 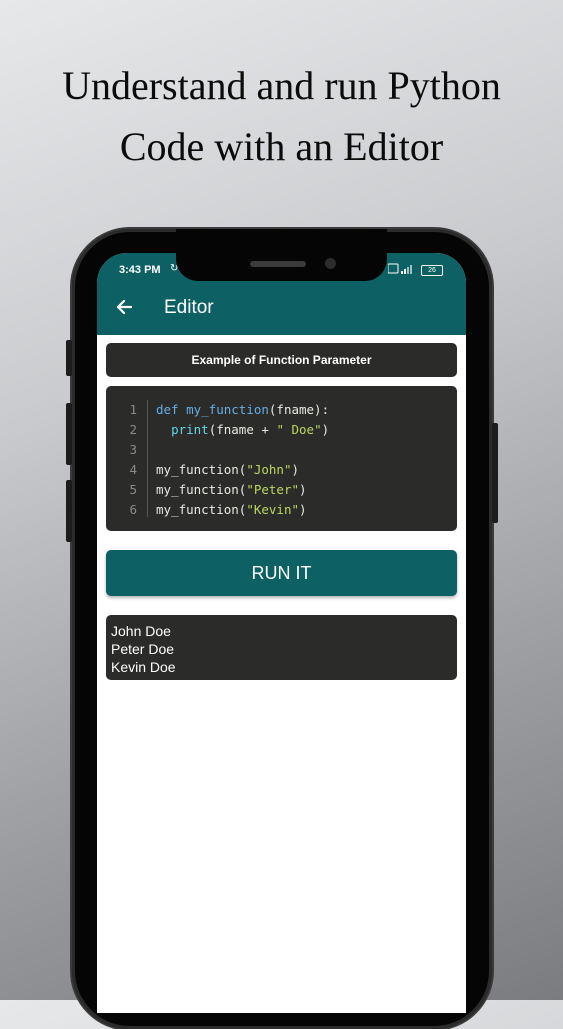 What do you see at coordinates (281, 360) in the screenshot?
I see `example-title: Example of Function Parameter` at bounding box center [281, 360].